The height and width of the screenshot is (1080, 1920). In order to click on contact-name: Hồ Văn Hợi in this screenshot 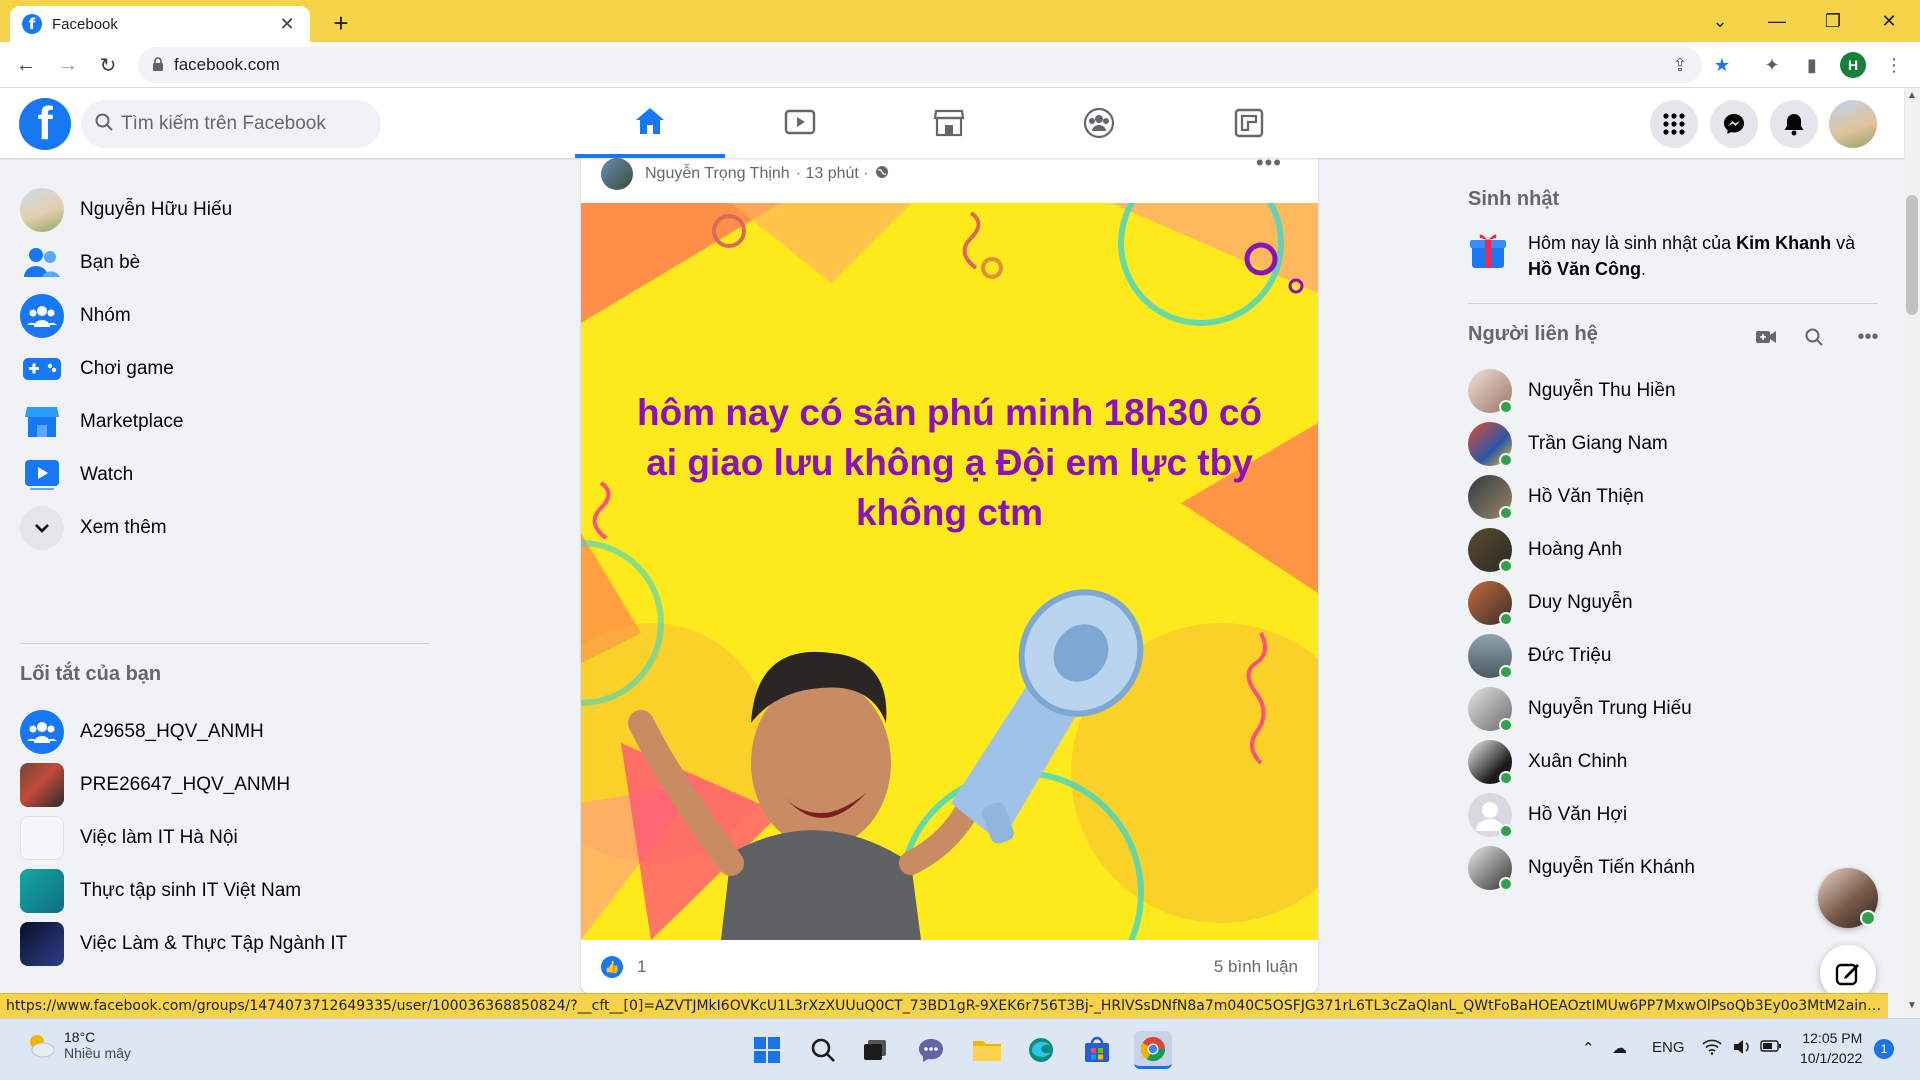, I will do `click(1578, 814)`.